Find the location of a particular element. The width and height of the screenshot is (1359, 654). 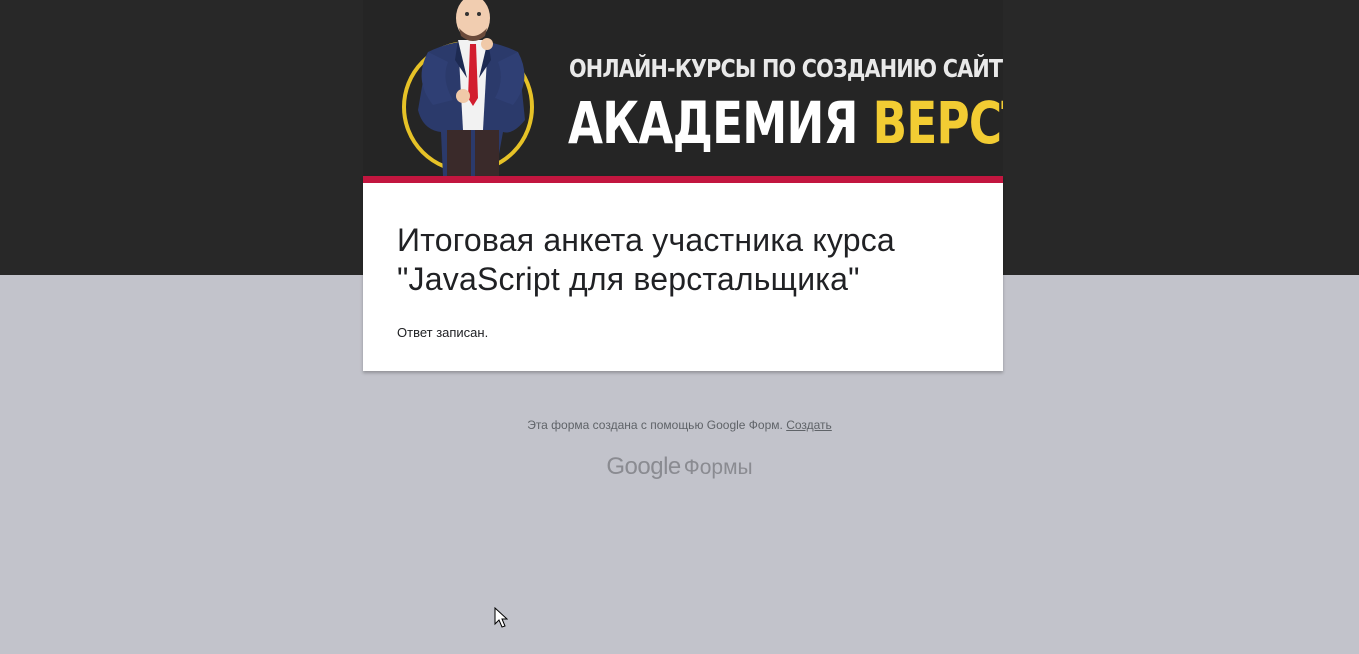

banner-title-part2: ВЕРСТКИ is located at coordinates (937, 123).